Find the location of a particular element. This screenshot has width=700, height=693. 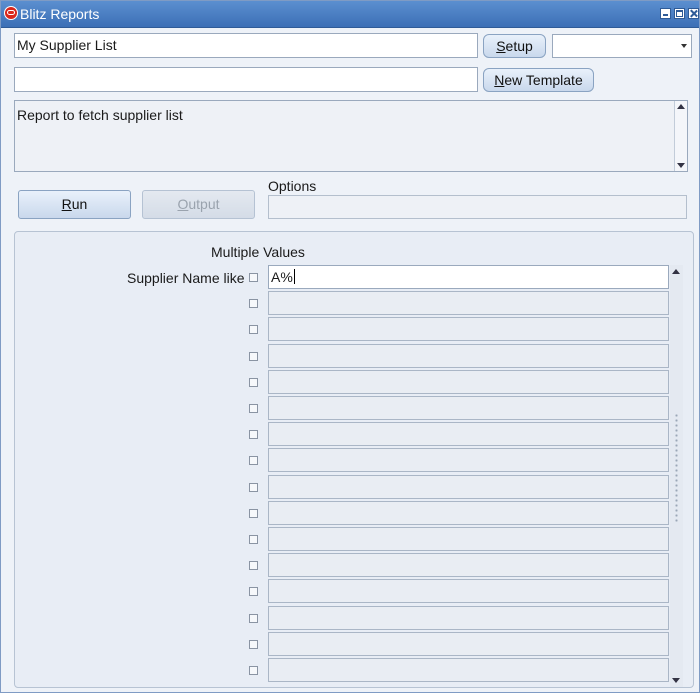

values-scrollbar is located at coordinates (676, 476).